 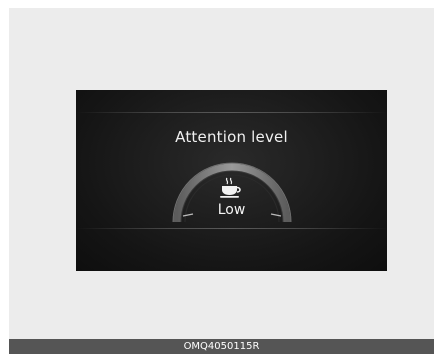 I want to click on coffee-cup-icon, so click(x=230, y=187).